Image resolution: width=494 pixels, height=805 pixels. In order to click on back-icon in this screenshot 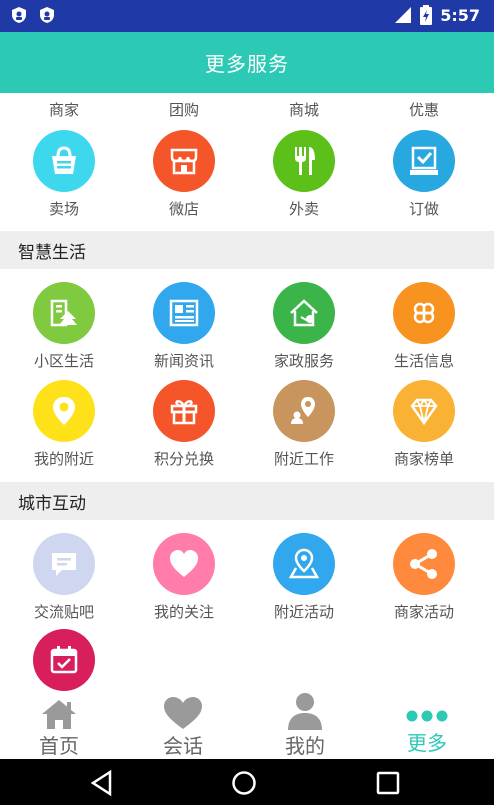, I will do `click(102, 783)`.